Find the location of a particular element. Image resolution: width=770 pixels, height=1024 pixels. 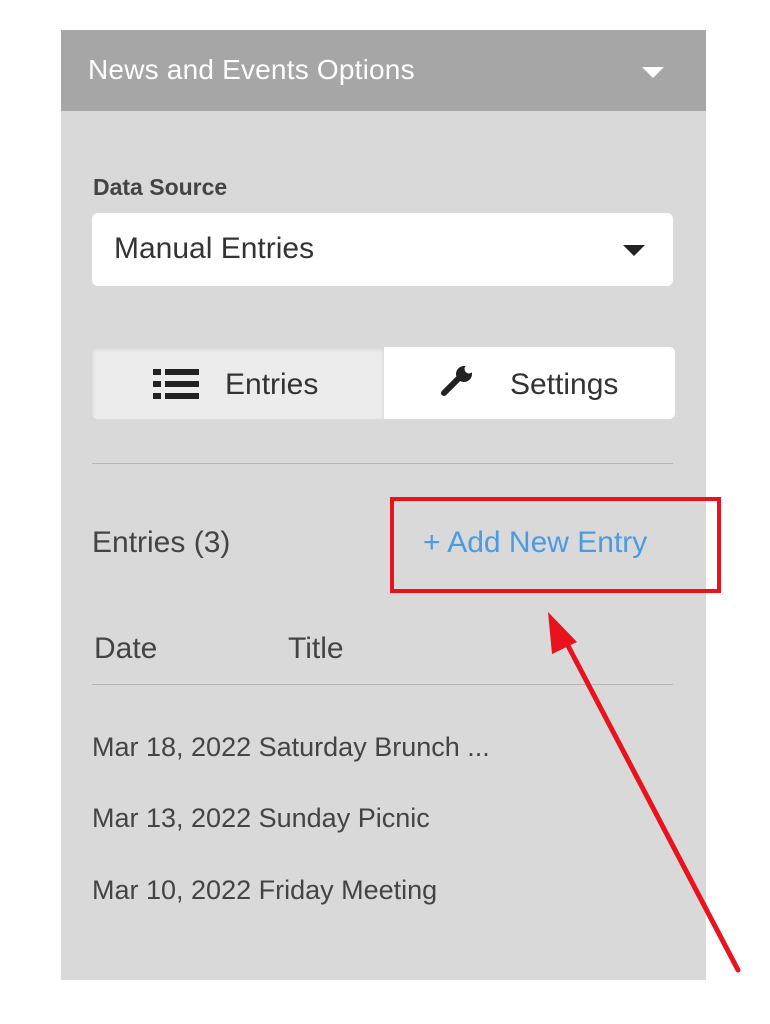

table-row: Mar 13, 2022 Sunday Picnic is located at coordinates (261, 823).